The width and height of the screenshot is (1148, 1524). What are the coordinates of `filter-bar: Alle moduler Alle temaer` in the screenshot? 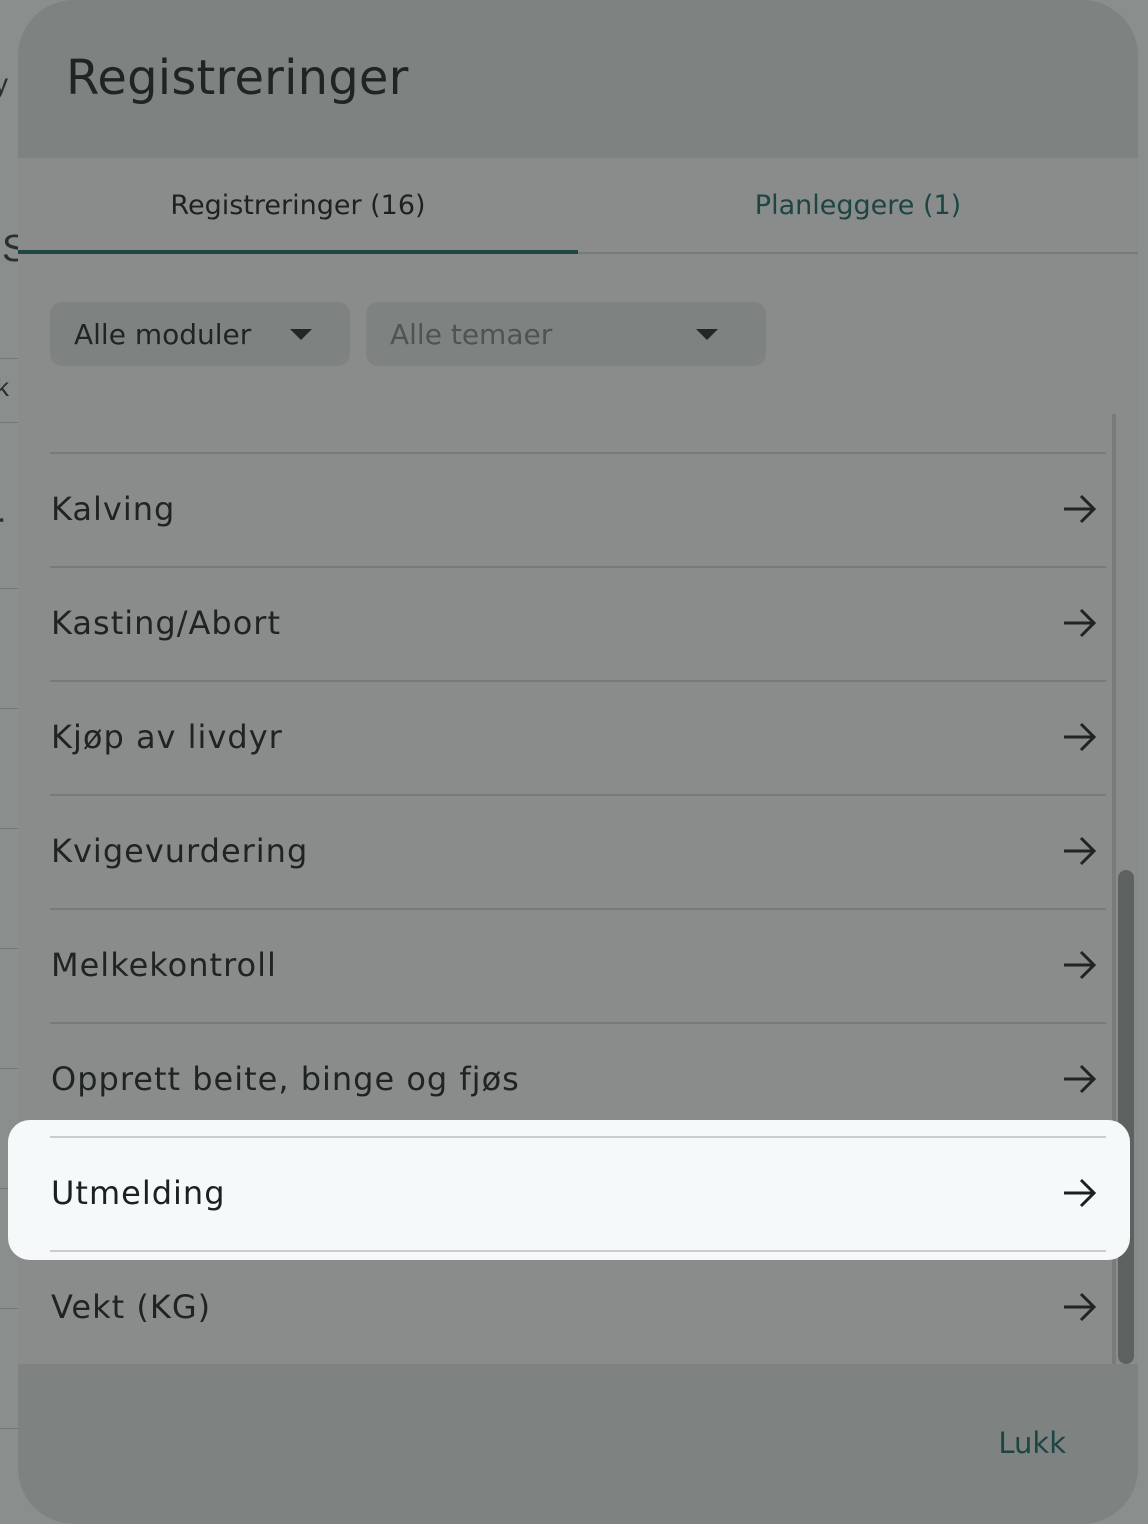 It's located at (578, 334).